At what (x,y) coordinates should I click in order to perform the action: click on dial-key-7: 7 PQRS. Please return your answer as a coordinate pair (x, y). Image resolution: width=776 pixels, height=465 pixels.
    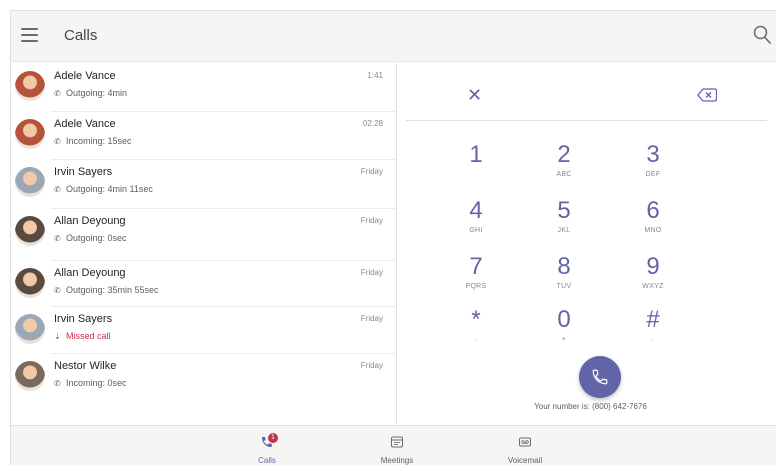
    Looking at the image, I should click on (476, 277).